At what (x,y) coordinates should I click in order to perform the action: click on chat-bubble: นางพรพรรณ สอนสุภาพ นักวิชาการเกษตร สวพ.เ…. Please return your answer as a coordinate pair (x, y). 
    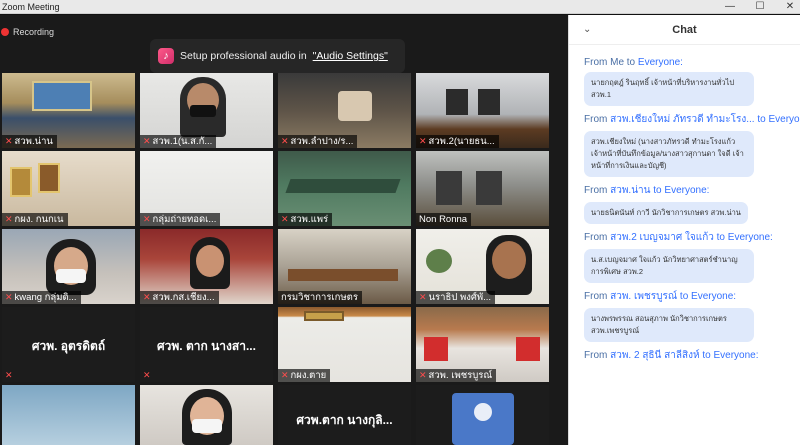
    Looking at the image, I should click on (669, 325).